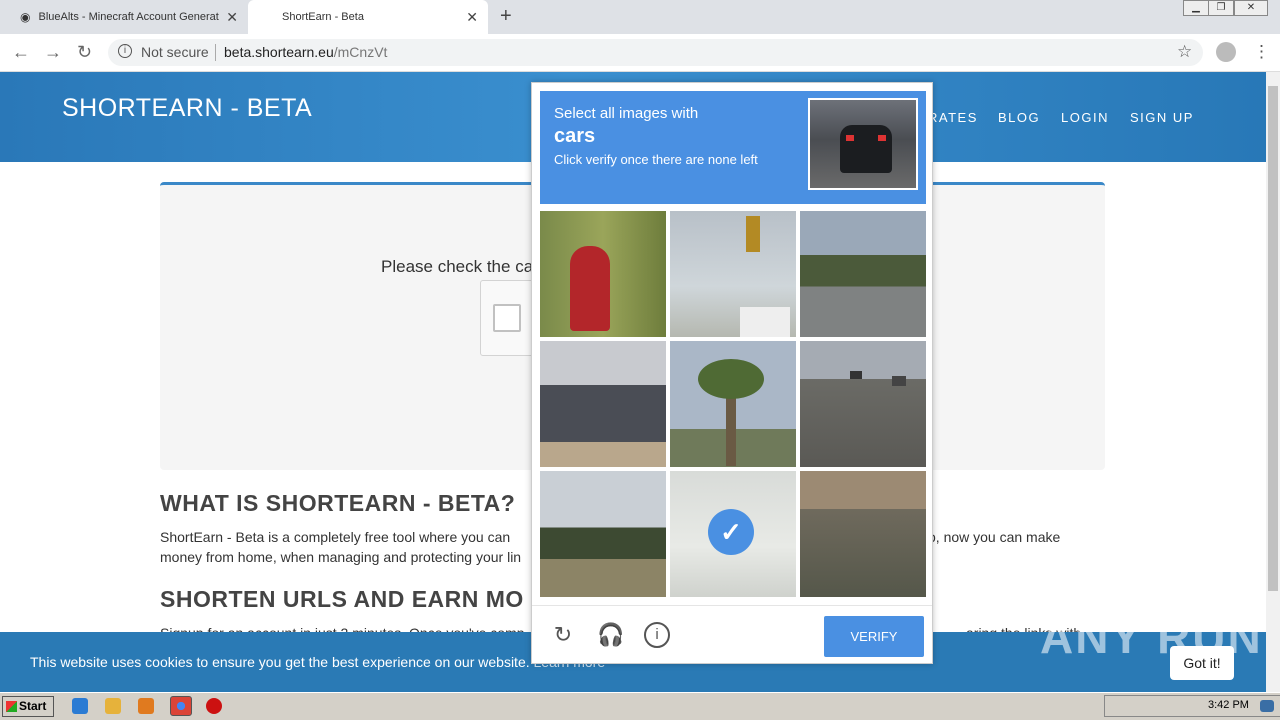 This screenshot has width=1280, height=720. Describe the element at coordinates (323, 17) in the screenshot. I see `tab-title: ShortEarn - Beta` at that location.